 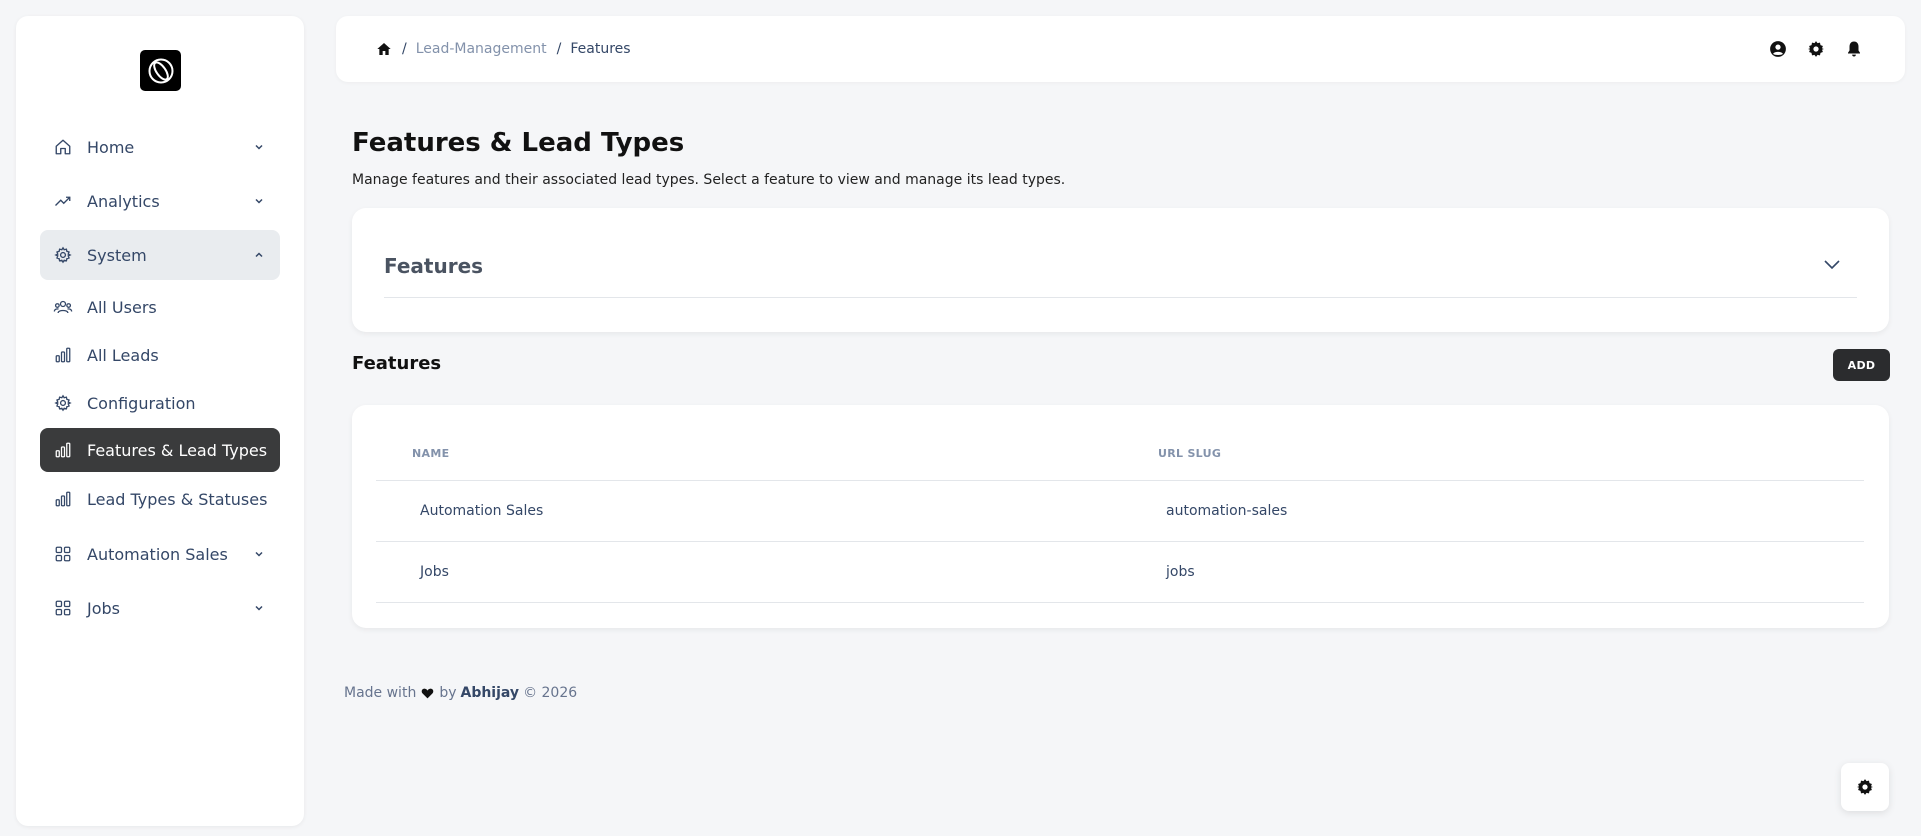 I want to click on sidebar-item-all-leads: All Leads, so click(x=160, y=355).